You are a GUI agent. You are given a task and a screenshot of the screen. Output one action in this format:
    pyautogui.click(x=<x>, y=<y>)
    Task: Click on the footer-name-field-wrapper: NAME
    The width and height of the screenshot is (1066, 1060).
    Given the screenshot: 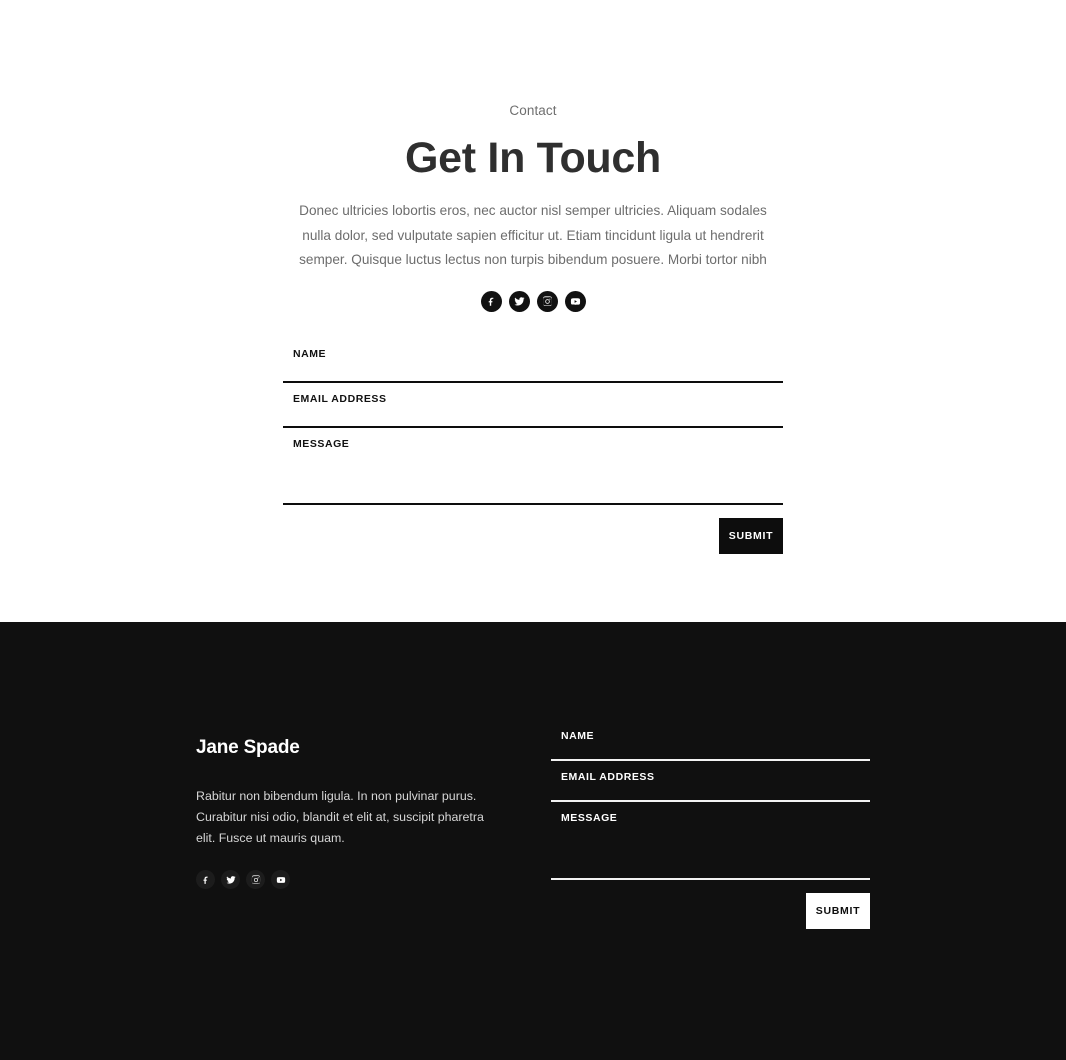 What is the action you would take?
    pyautogui.click(x=710, y=740)
    